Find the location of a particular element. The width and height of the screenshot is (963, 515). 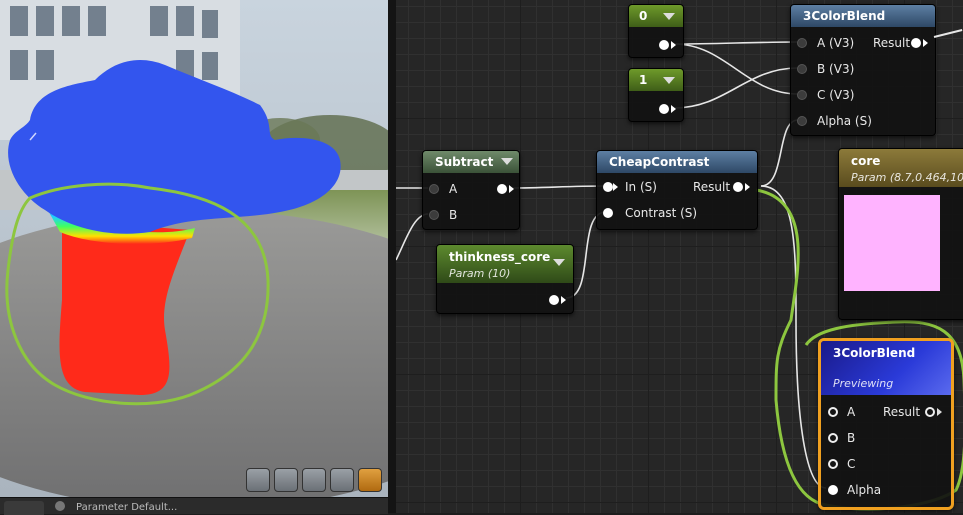

input-pin-in is located at coordinates (608, 187).